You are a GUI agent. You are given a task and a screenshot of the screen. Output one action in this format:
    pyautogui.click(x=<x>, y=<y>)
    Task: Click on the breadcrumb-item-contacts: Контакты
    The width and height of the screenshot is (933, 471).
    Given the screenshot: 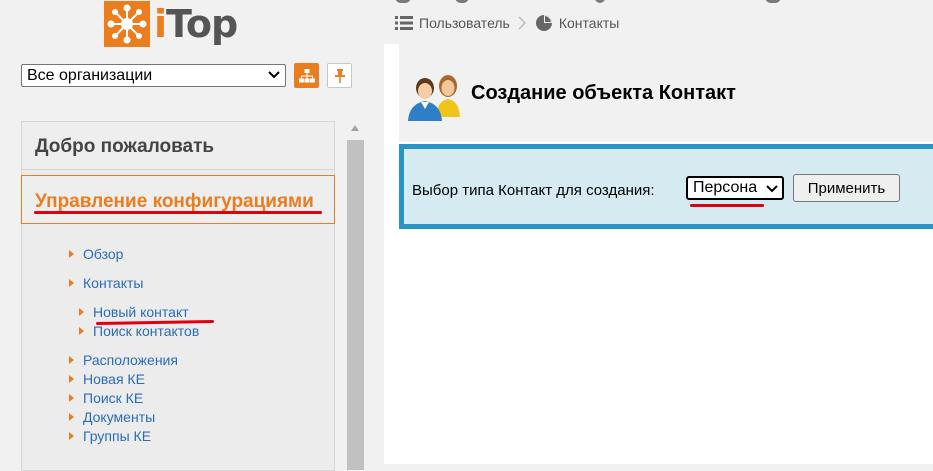 What is the action you would take?
    pyautogui.click(x=577, y=23)
    